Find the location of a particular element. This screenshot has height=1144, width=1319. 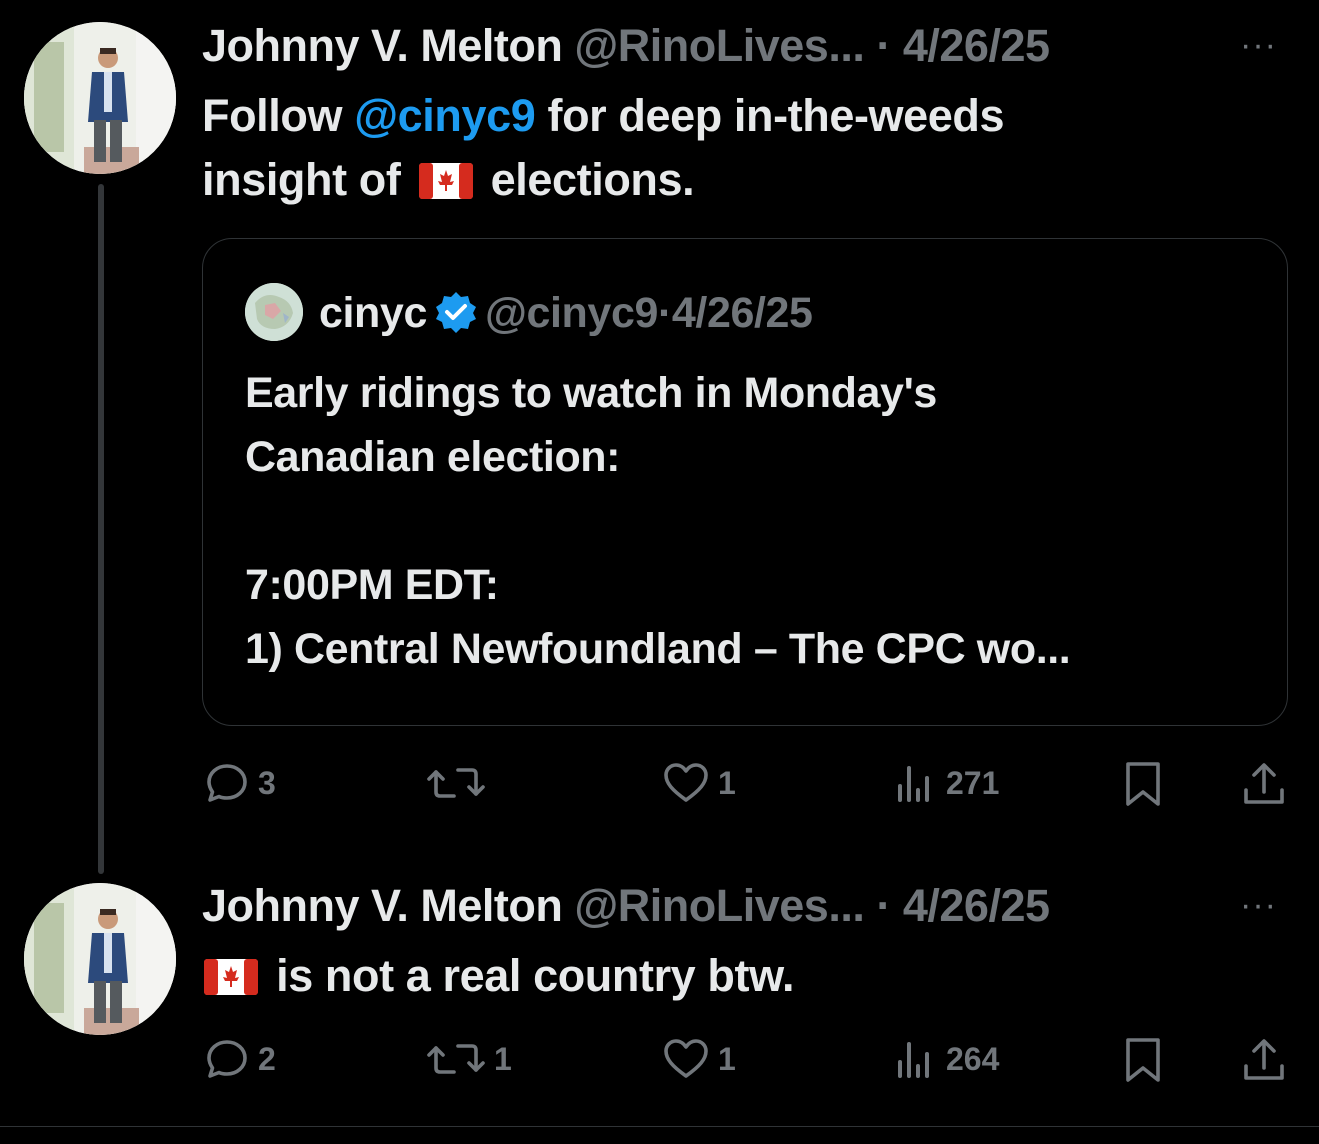

quote-author-name: cinyc is located at coordinates (373, 313).